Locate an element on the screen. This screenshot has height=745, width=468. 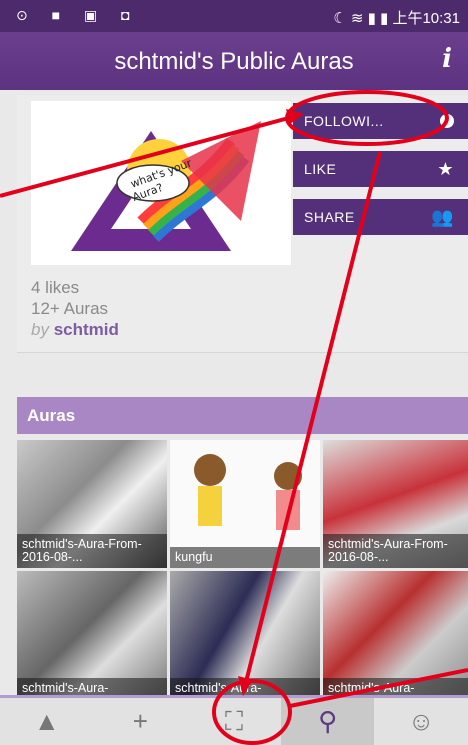
search-icon: ⚲ is located at coordinates (327, 721).